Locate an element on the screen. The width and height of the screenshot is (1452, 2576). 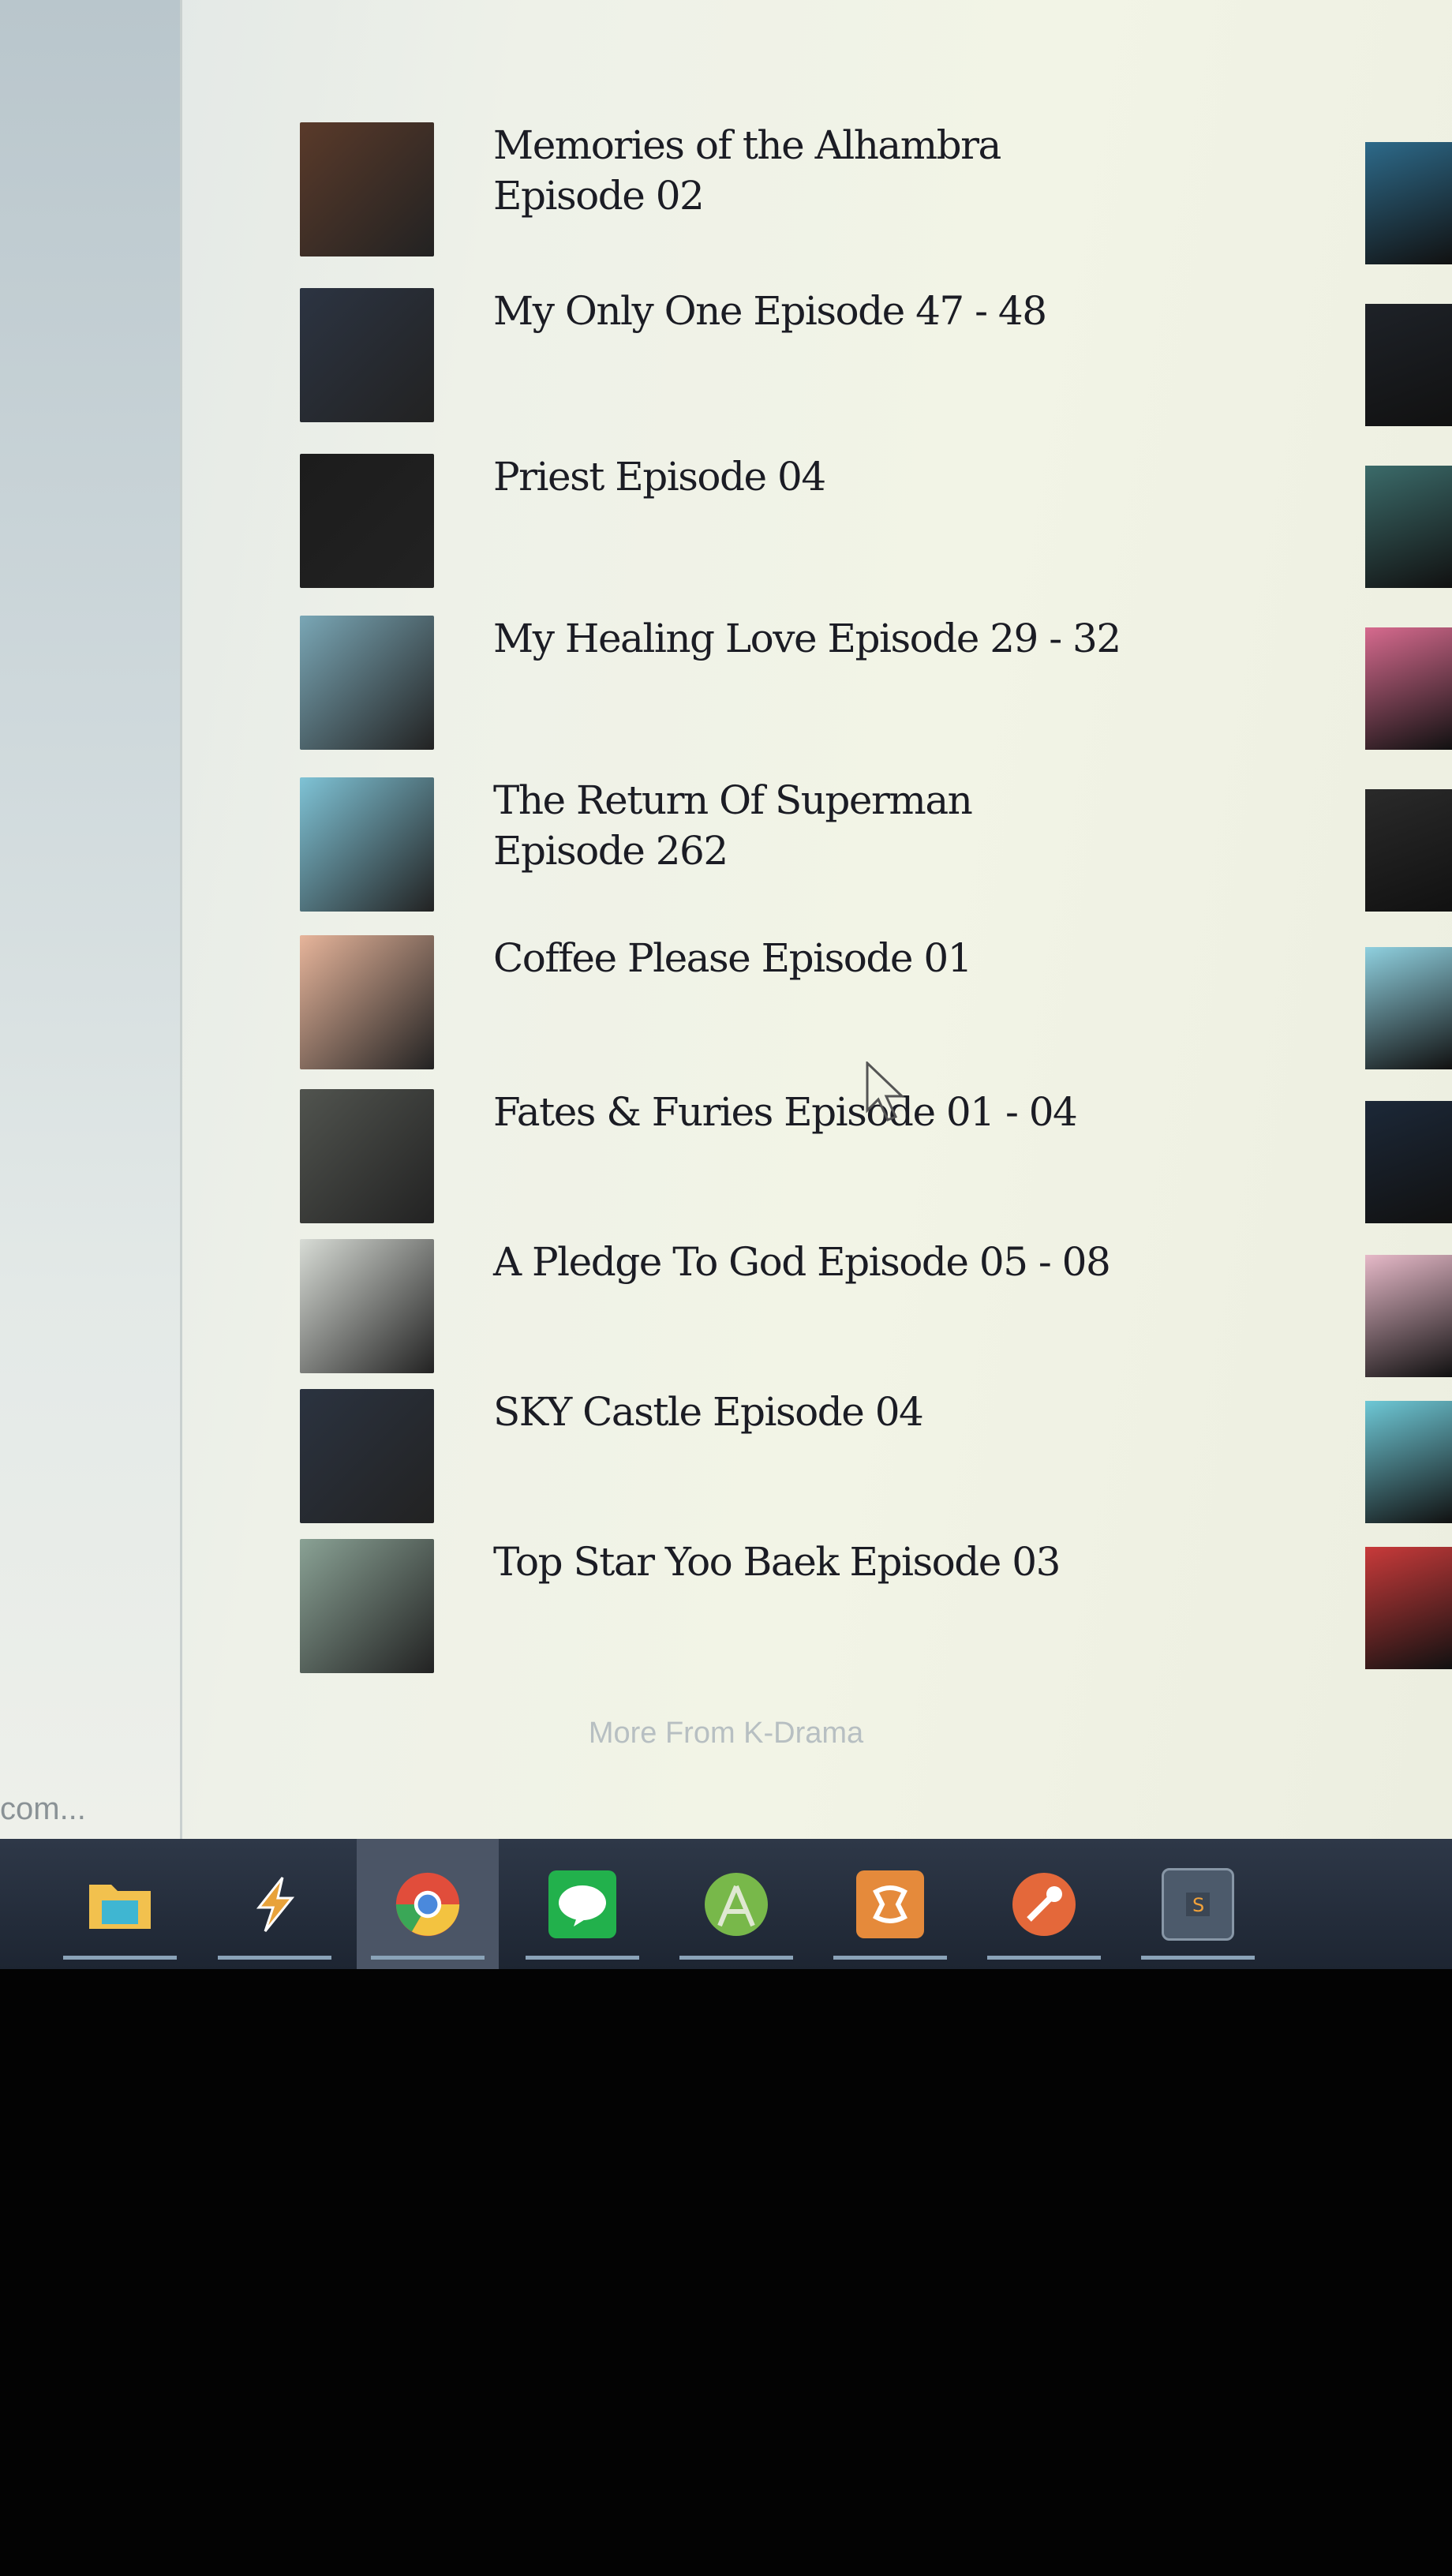
line-icon is located at coordinates (582, 1904).